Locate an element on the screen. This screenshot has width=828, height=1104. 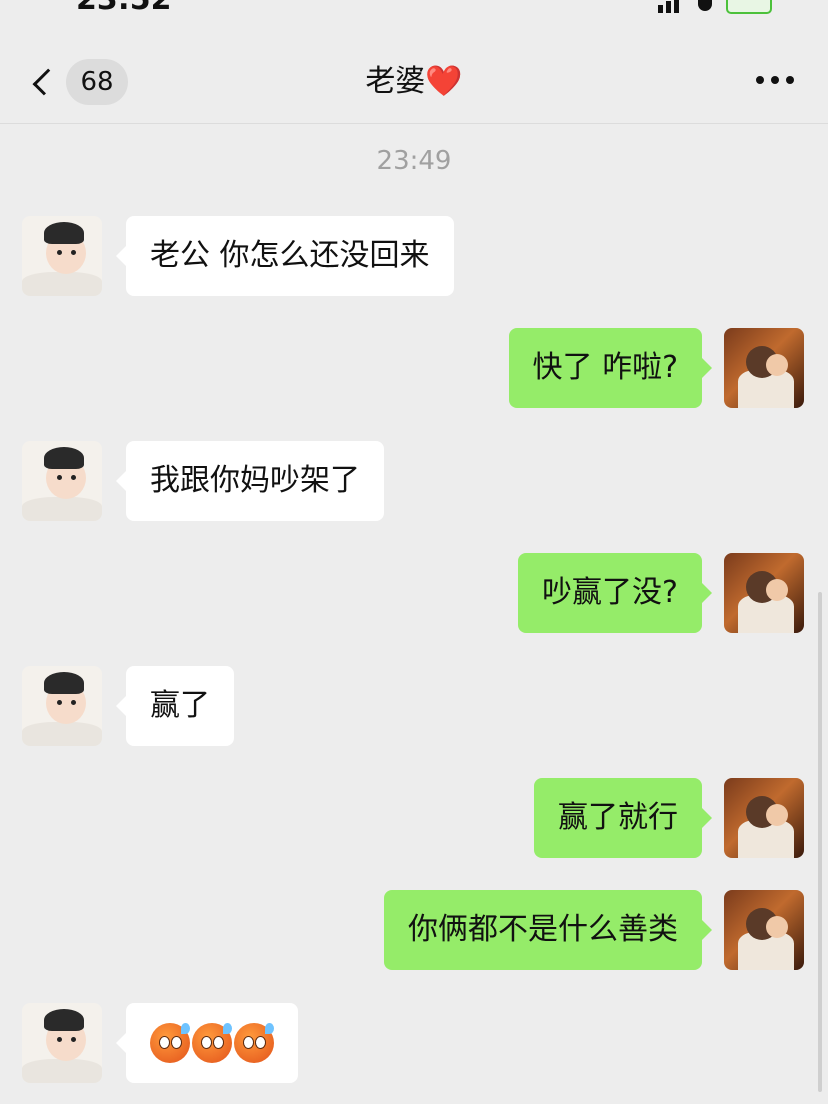
battery-icon is located at coordinates (749, 7).